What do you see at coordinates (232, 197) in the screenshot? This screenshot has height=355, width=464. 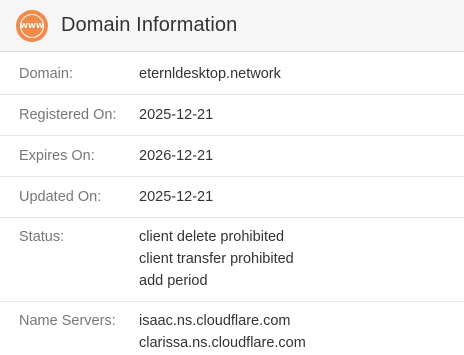 I see `info-row-updated-on: Updated On: 2025-12-21` at bounding box center [232, 197].